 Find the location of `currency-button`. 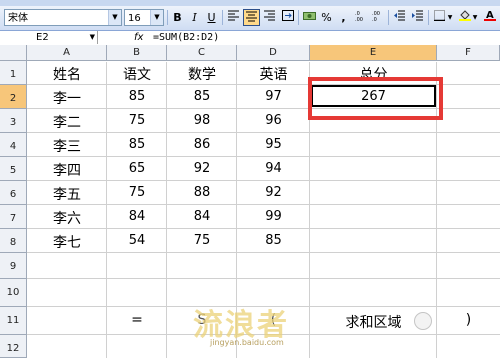

currency-button is located at coordinates (309, 17).